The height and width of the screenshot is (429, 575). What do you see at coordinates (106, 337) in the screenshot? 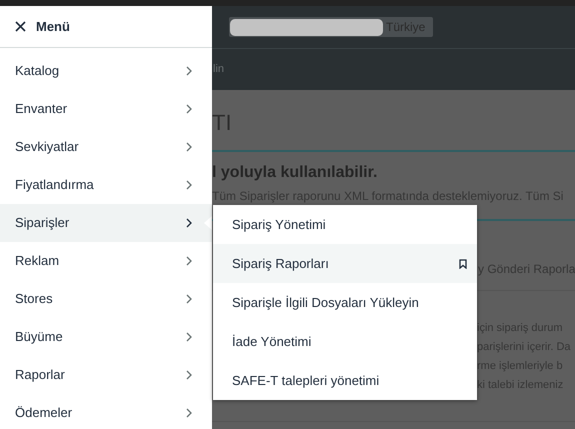
I see `menu-item: Büyüme` at bounding box center [106, 337].